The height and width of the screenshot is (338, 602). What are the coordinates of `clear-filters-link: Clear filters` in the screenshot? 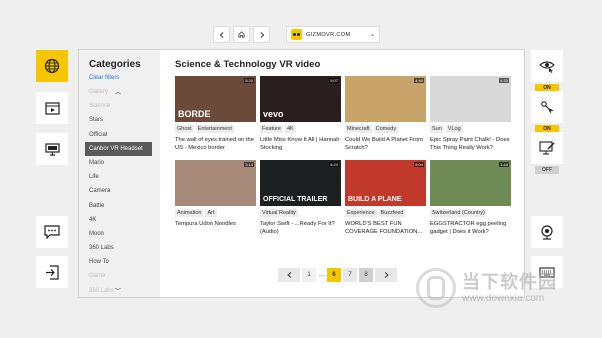 It's located at (124, 78).